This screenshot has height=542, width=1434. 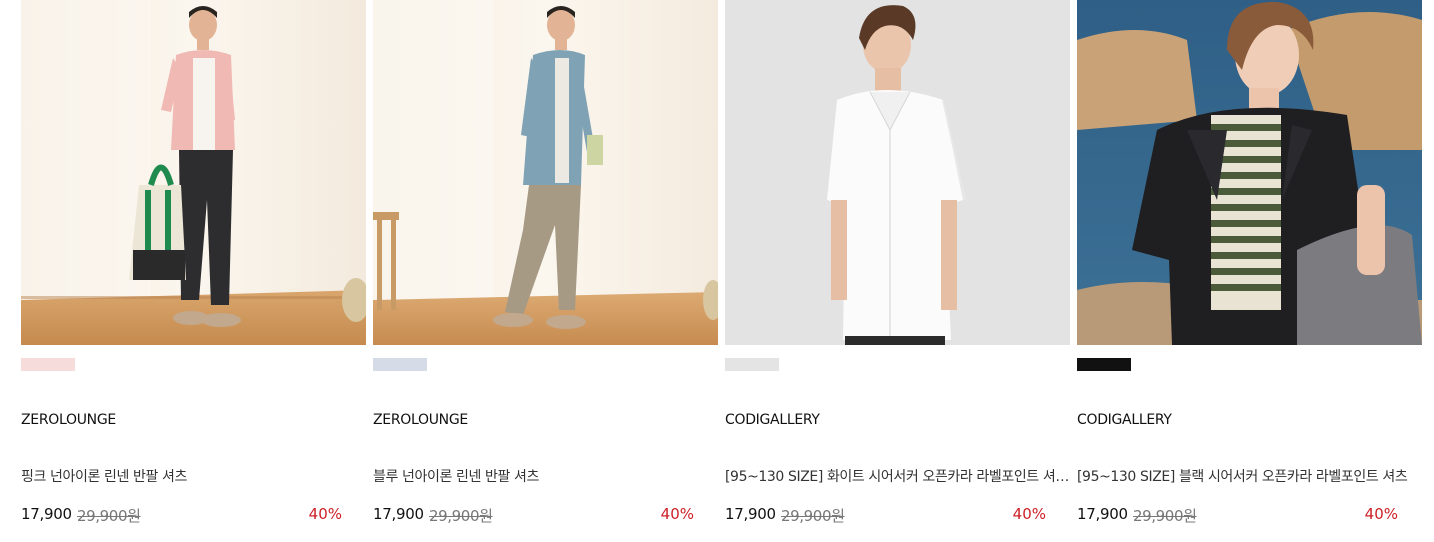 What do you see at coordinates (1249, 476) in the screenshot?
I see `product-name: [95~130 SIZE] 블랙 시어서커 오픈카라 라벨포인트 셔츠` at bounding box center [1249, 476].